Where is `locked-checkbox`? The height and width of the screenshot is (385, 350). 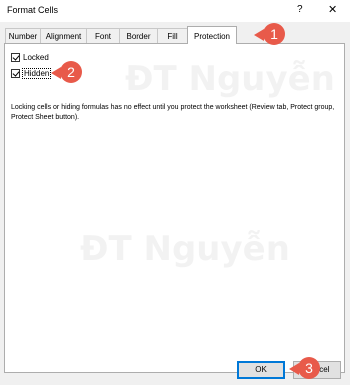
locked-checkbox is located at coordinates (15, 57).